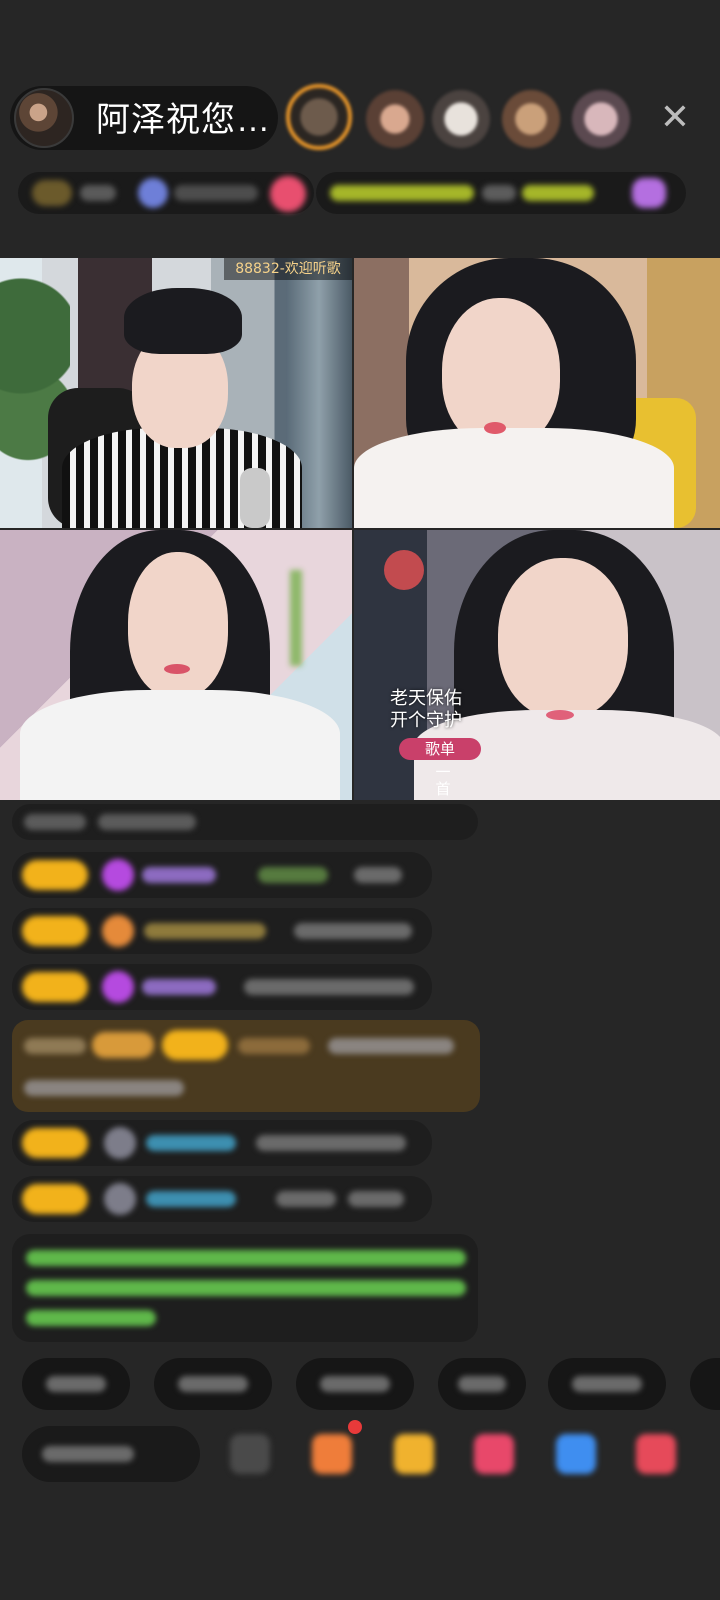 The width and height of the screenshot is (720, 1600). I want to click on song-list-button: 歌单, so click(440, 749).